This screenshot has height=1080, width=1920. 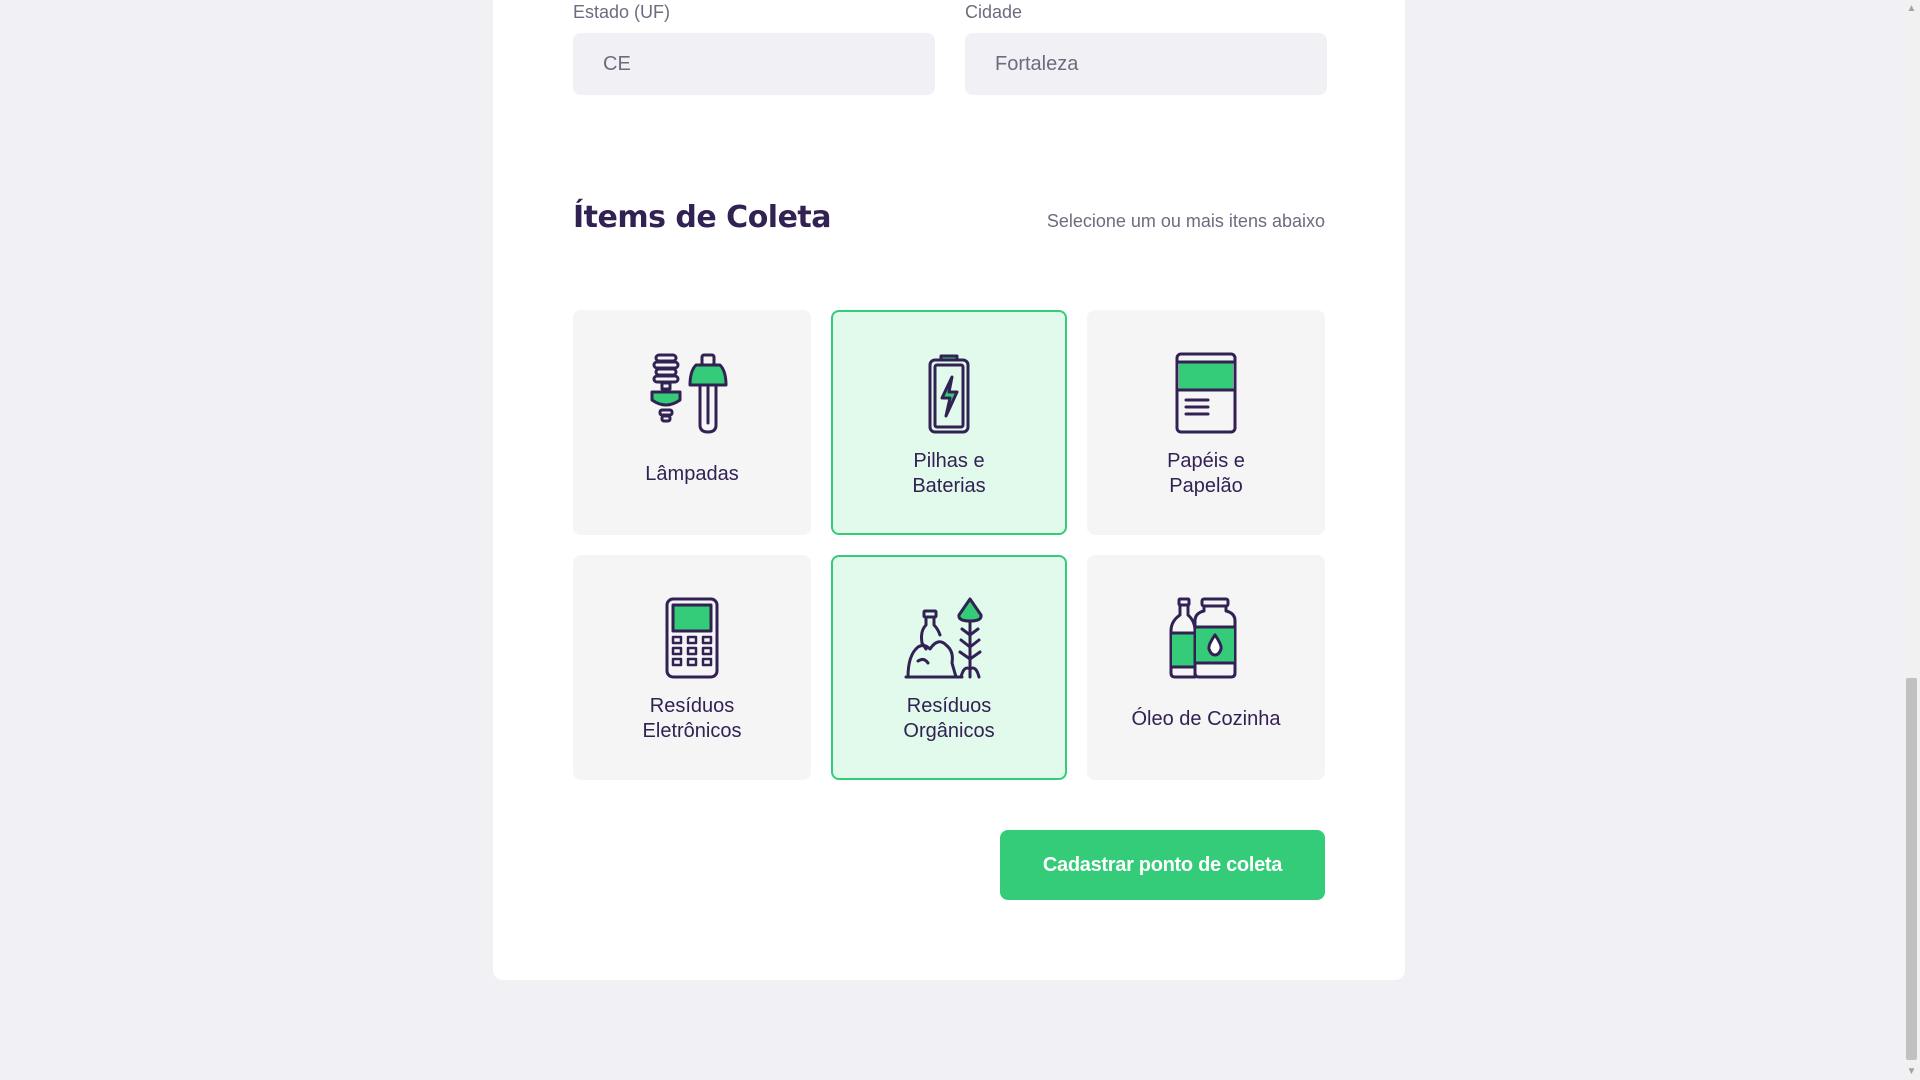 What do you see at coordinates (994, 12) in the screenshot?
I see `city-label: Cidade` at bounding box center [994, 12].